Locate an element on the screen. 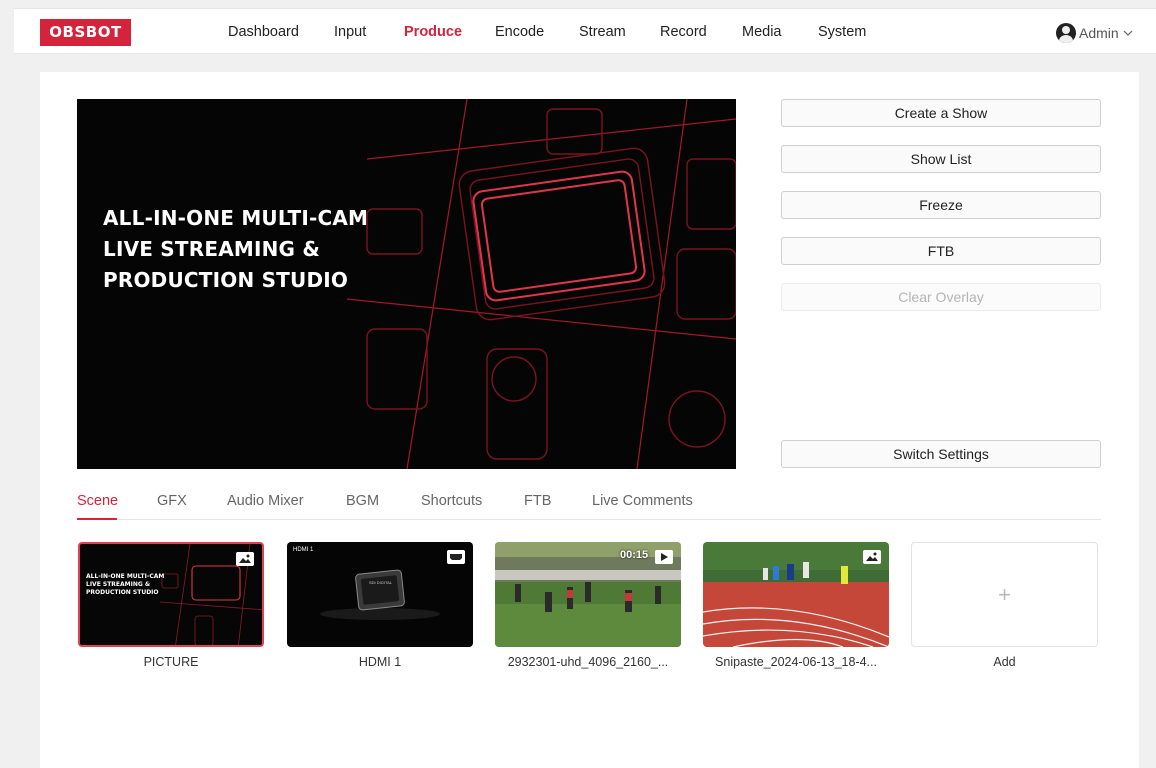  add-scene-label: Add is located at coordinates (1004, 662).